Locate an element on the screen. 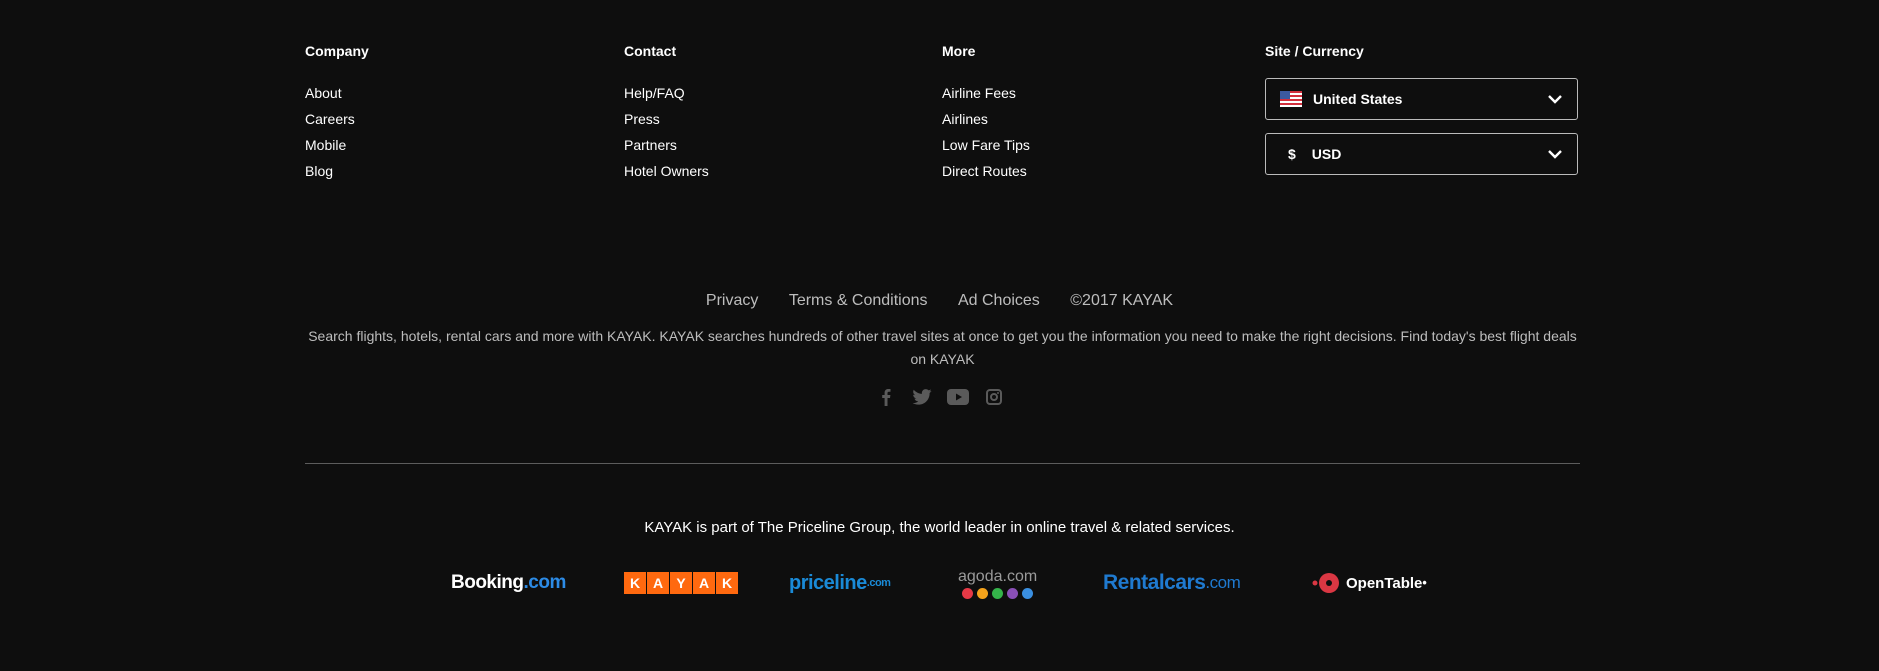 The image size is (1879, 671). link-careers: Careers is located at coordinates (337, 119).